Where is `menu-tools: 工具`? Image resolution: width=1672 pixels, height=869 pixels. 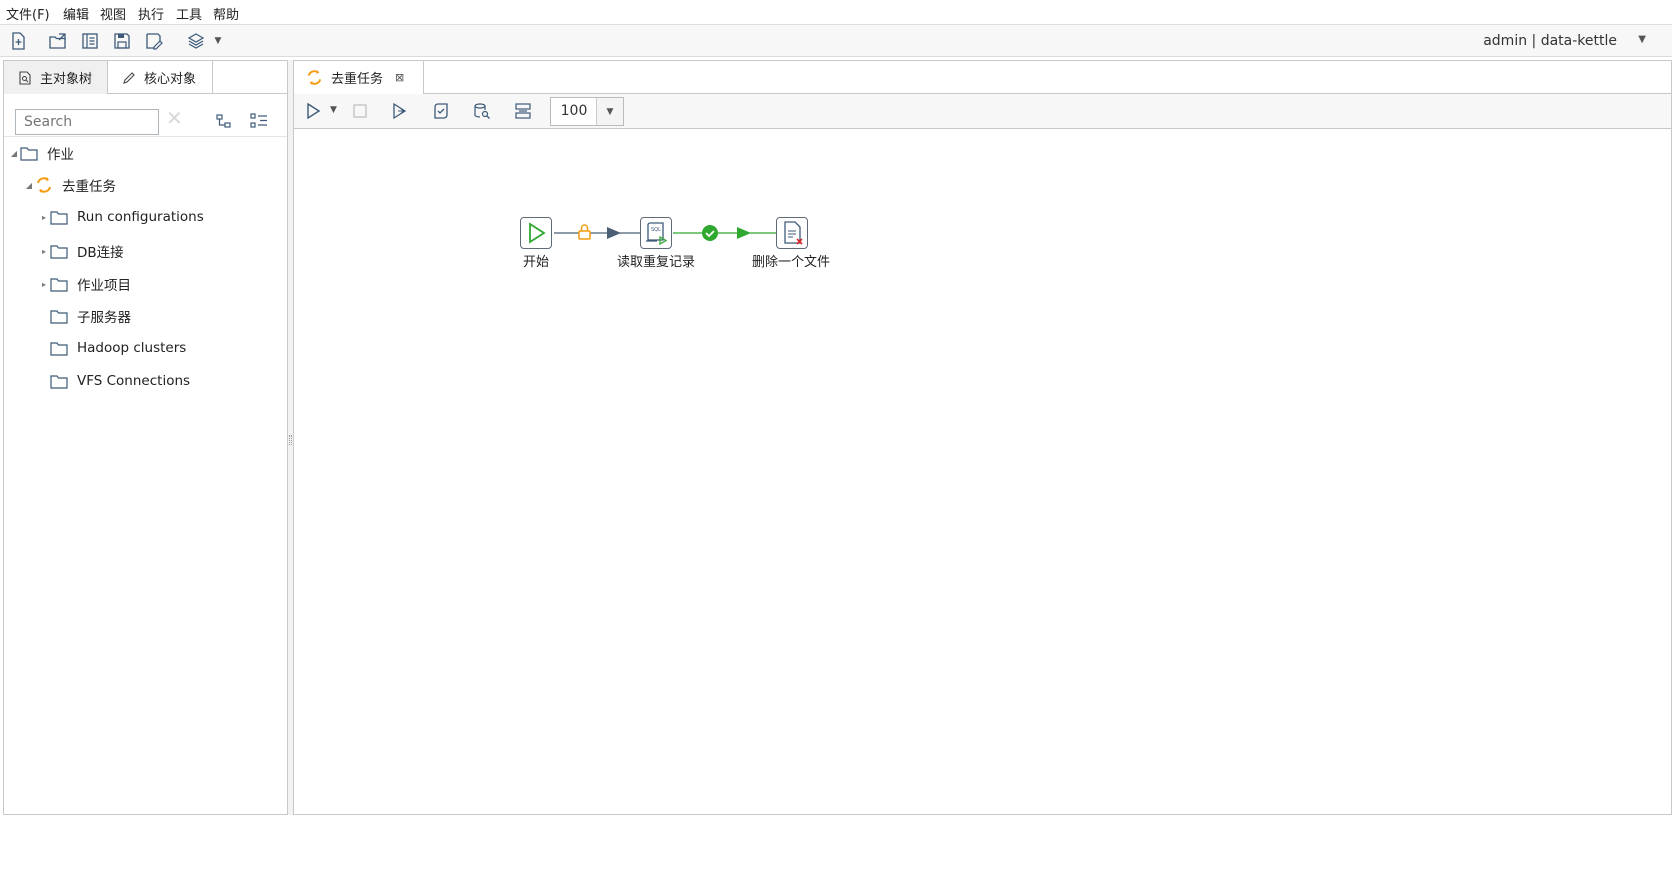 menu-tools: 工具 is located at coordinates (189, 13).